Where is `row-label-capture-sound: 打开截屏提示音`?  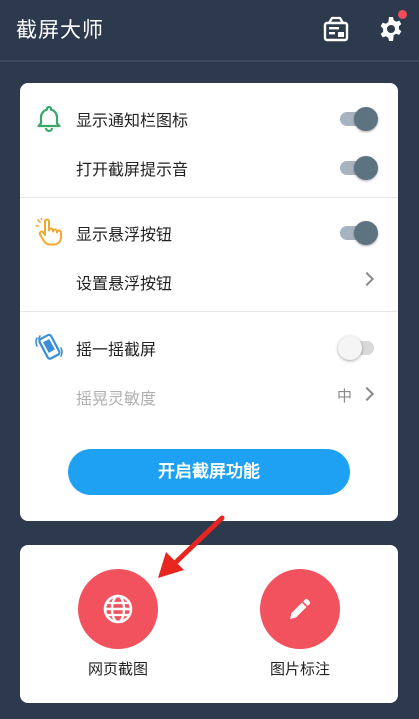 row-label-capture-sound: 打开截屏提示音 is located at coordinates (132, 169).